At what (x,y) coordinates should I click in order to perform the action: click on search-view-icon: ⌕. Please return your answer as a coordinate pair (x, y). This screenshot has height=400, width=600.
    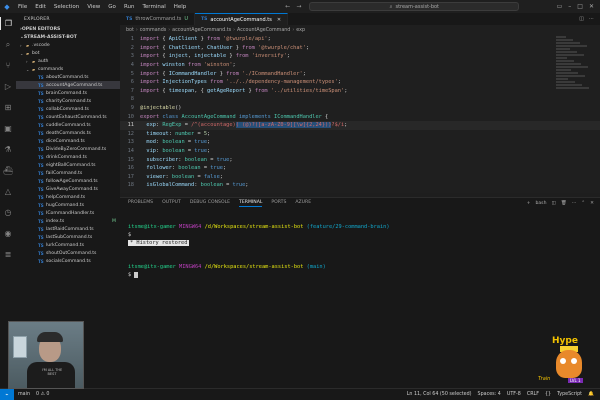
    Looking at the image, I should click on (8, 44).